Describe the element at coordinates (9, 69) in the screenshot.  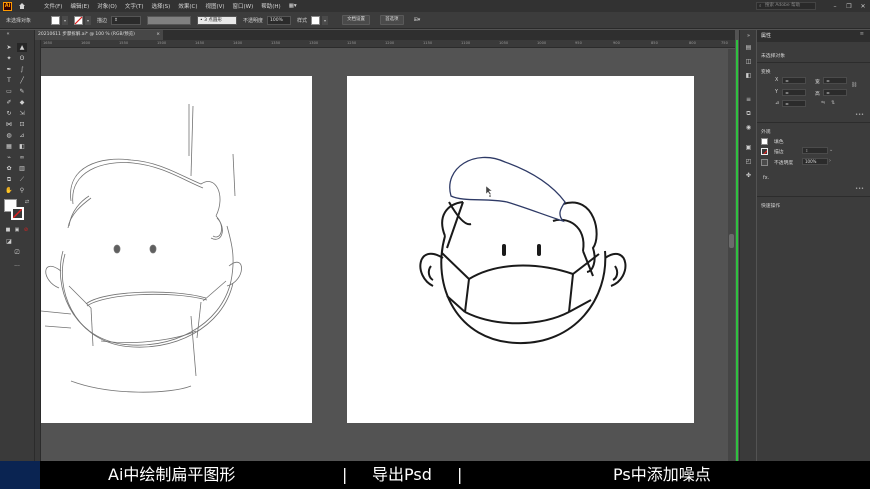
I see `pen-tool-icon: ✒` at that location.